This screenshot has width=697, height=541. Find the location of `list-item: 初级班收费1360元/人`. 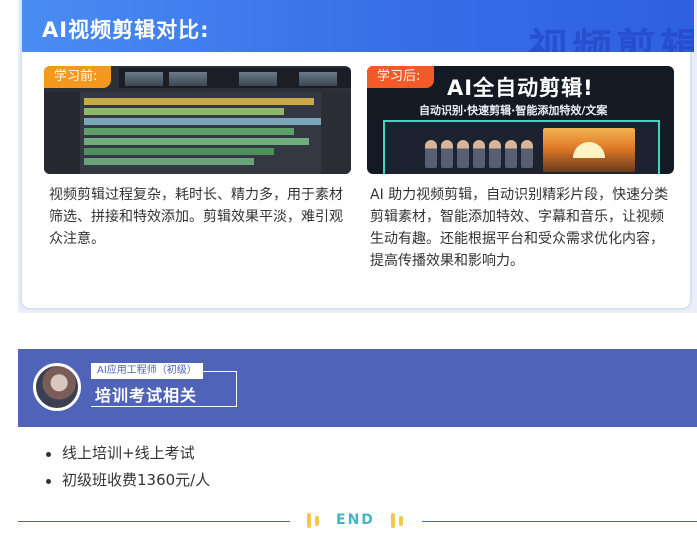

list-item: 初级班收费1360元/人 is located at coordinates (127, 480).